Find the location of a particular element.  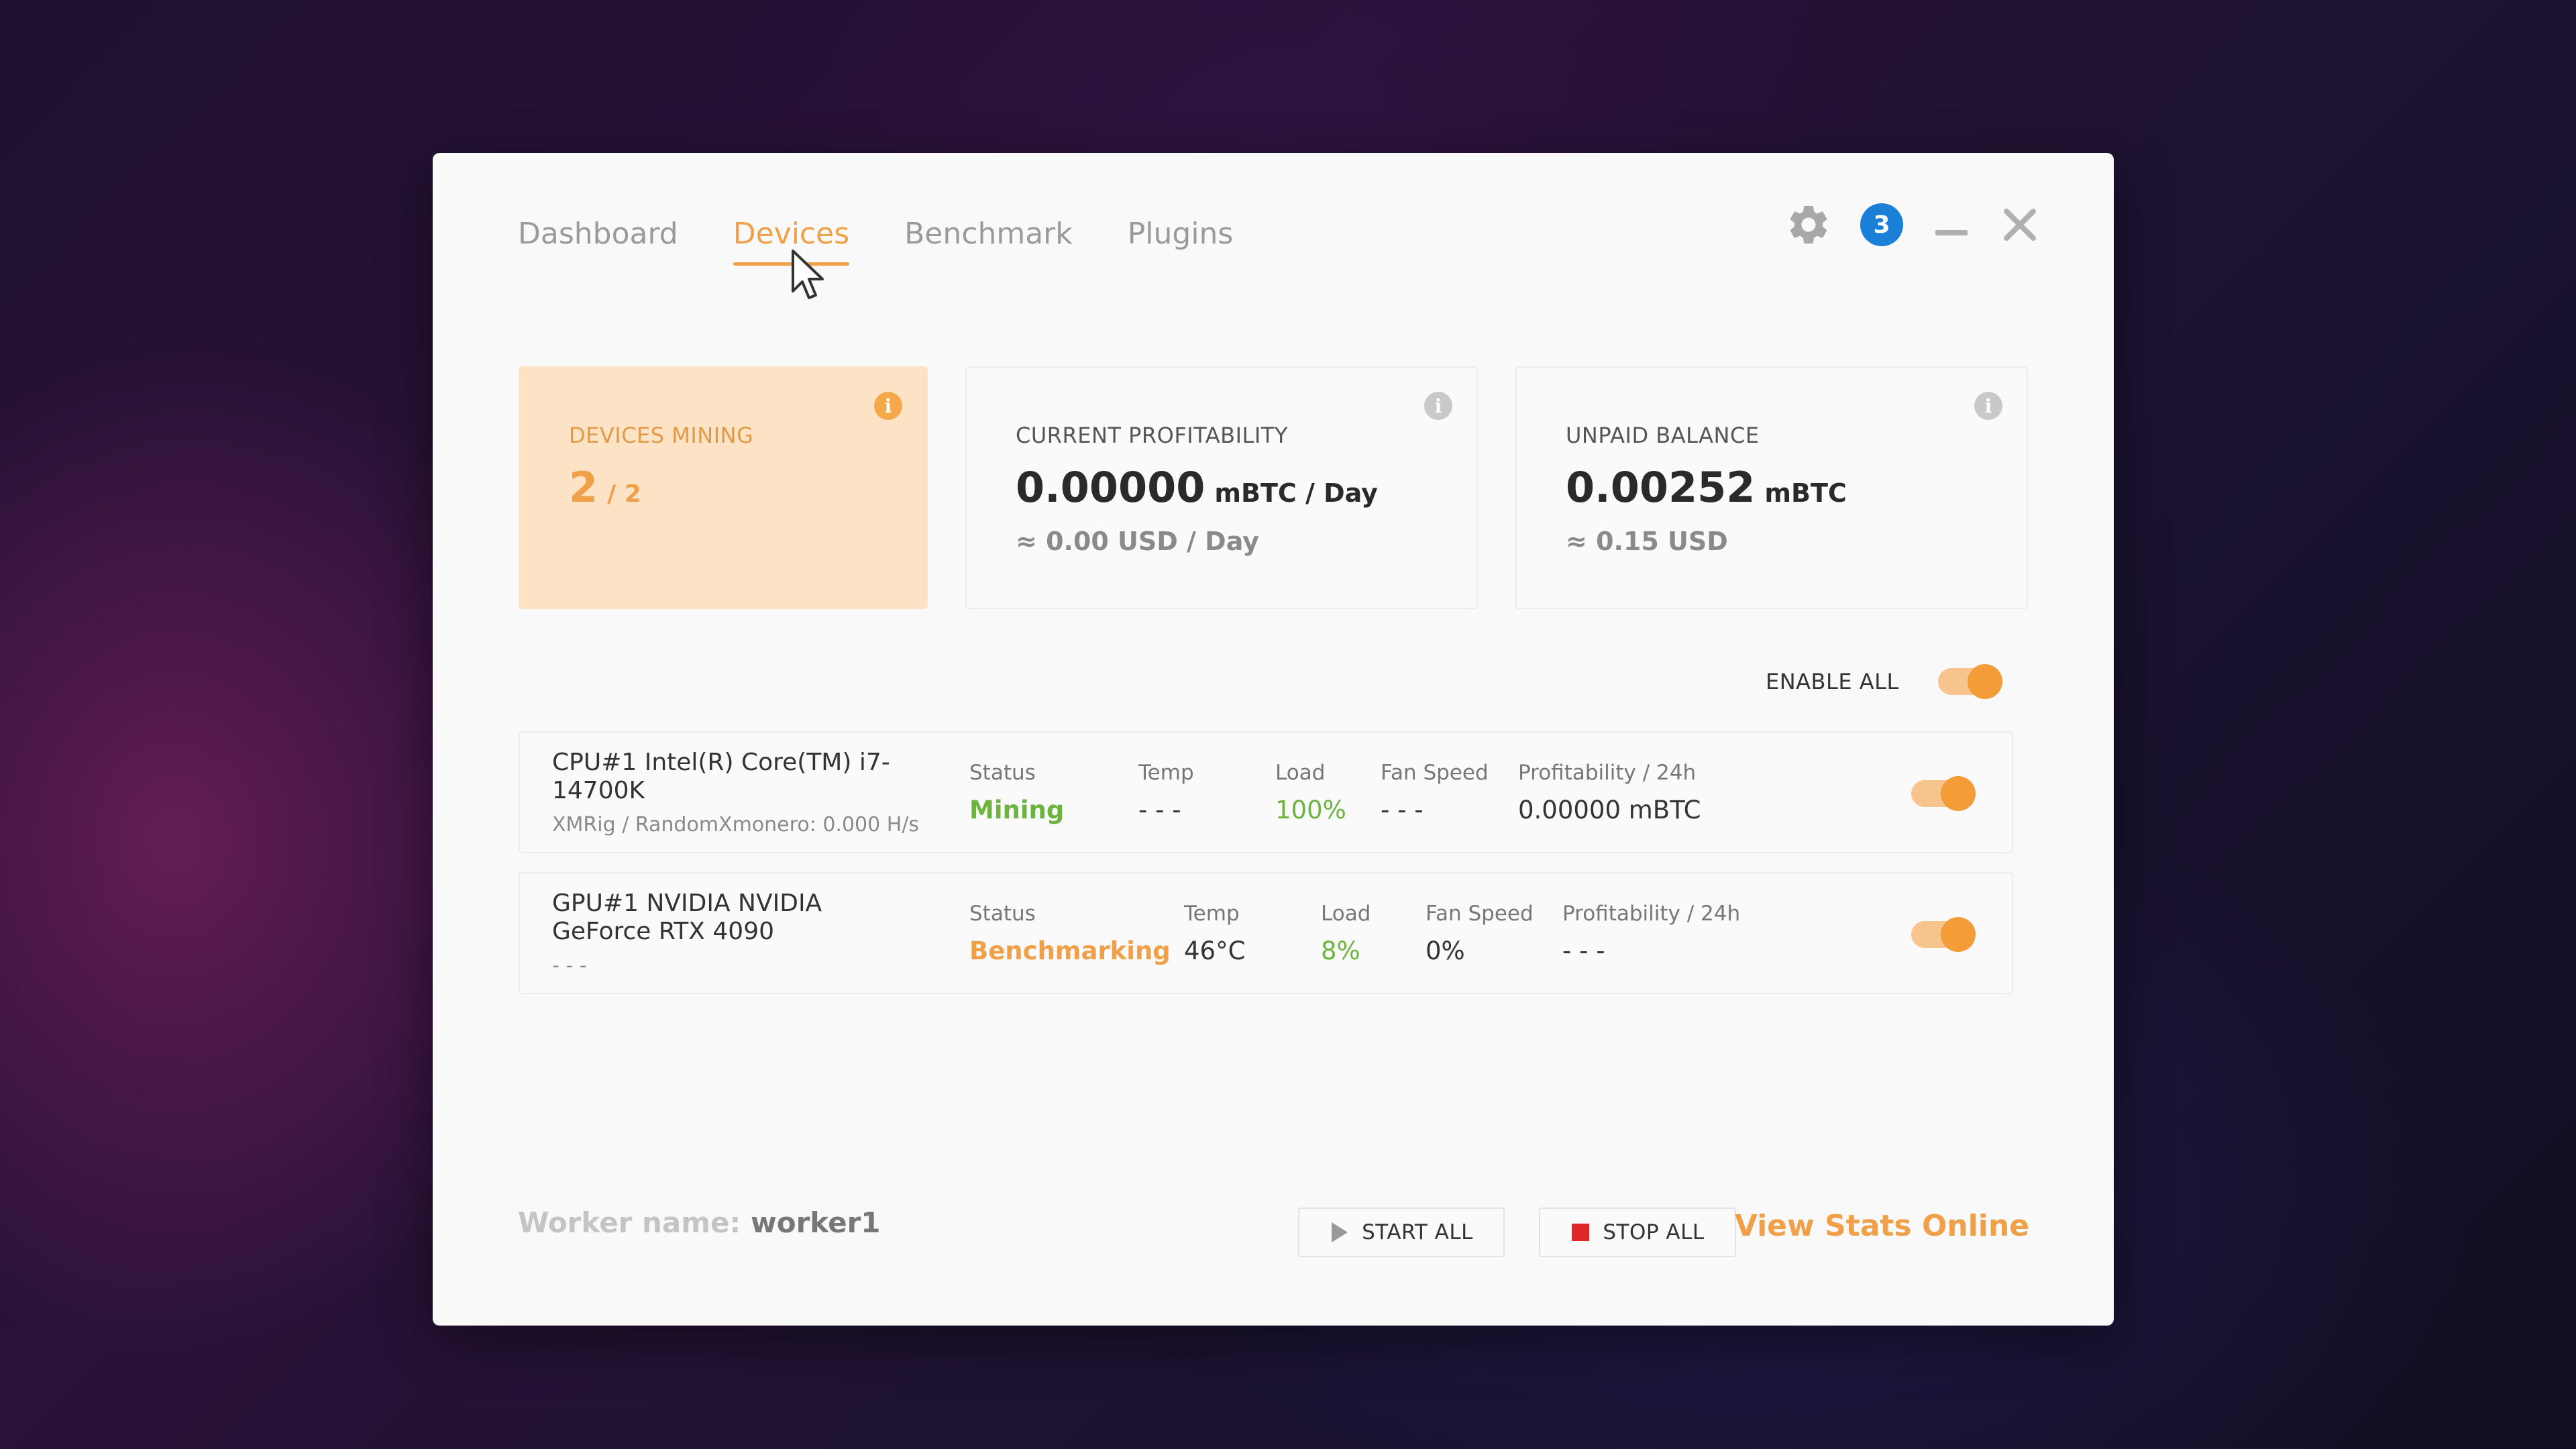

device-name: GPU#1 NVIDIA NVIDIA GeForce RTX 4090 is located at coordinates (687, 917).